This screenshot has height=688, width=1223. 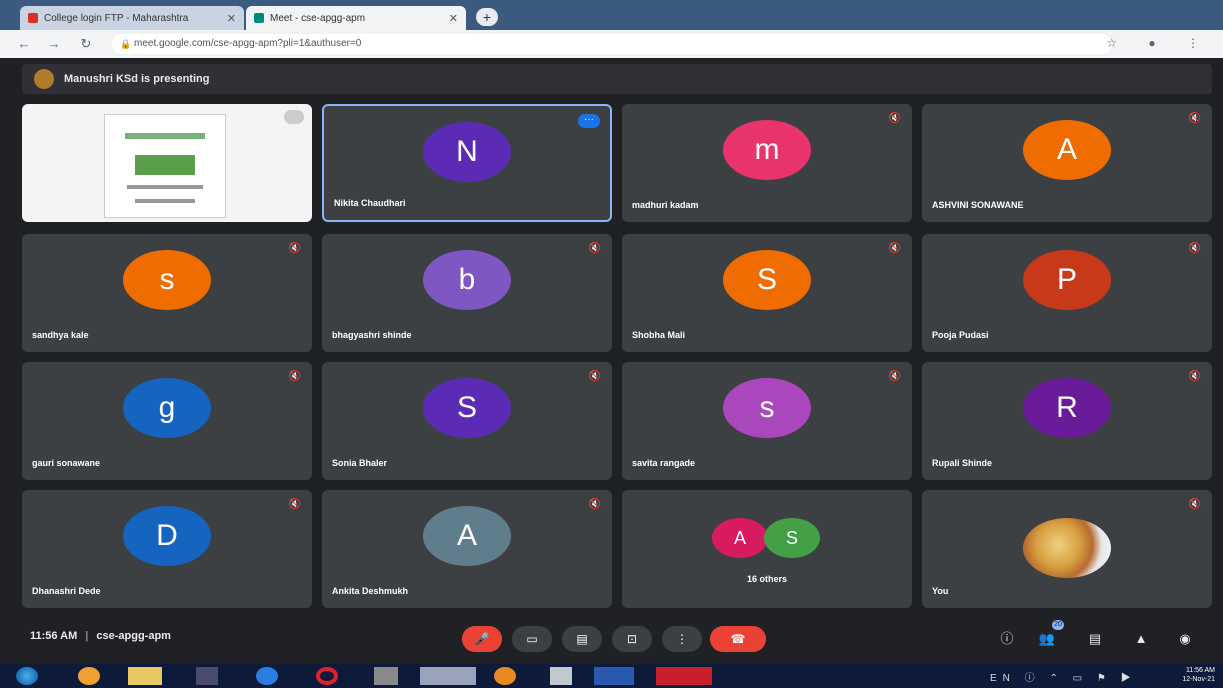 What do you see at coordinates (940, 591) in the screenshot?
I see `participant-name: You` at bounding box center [940, 591].